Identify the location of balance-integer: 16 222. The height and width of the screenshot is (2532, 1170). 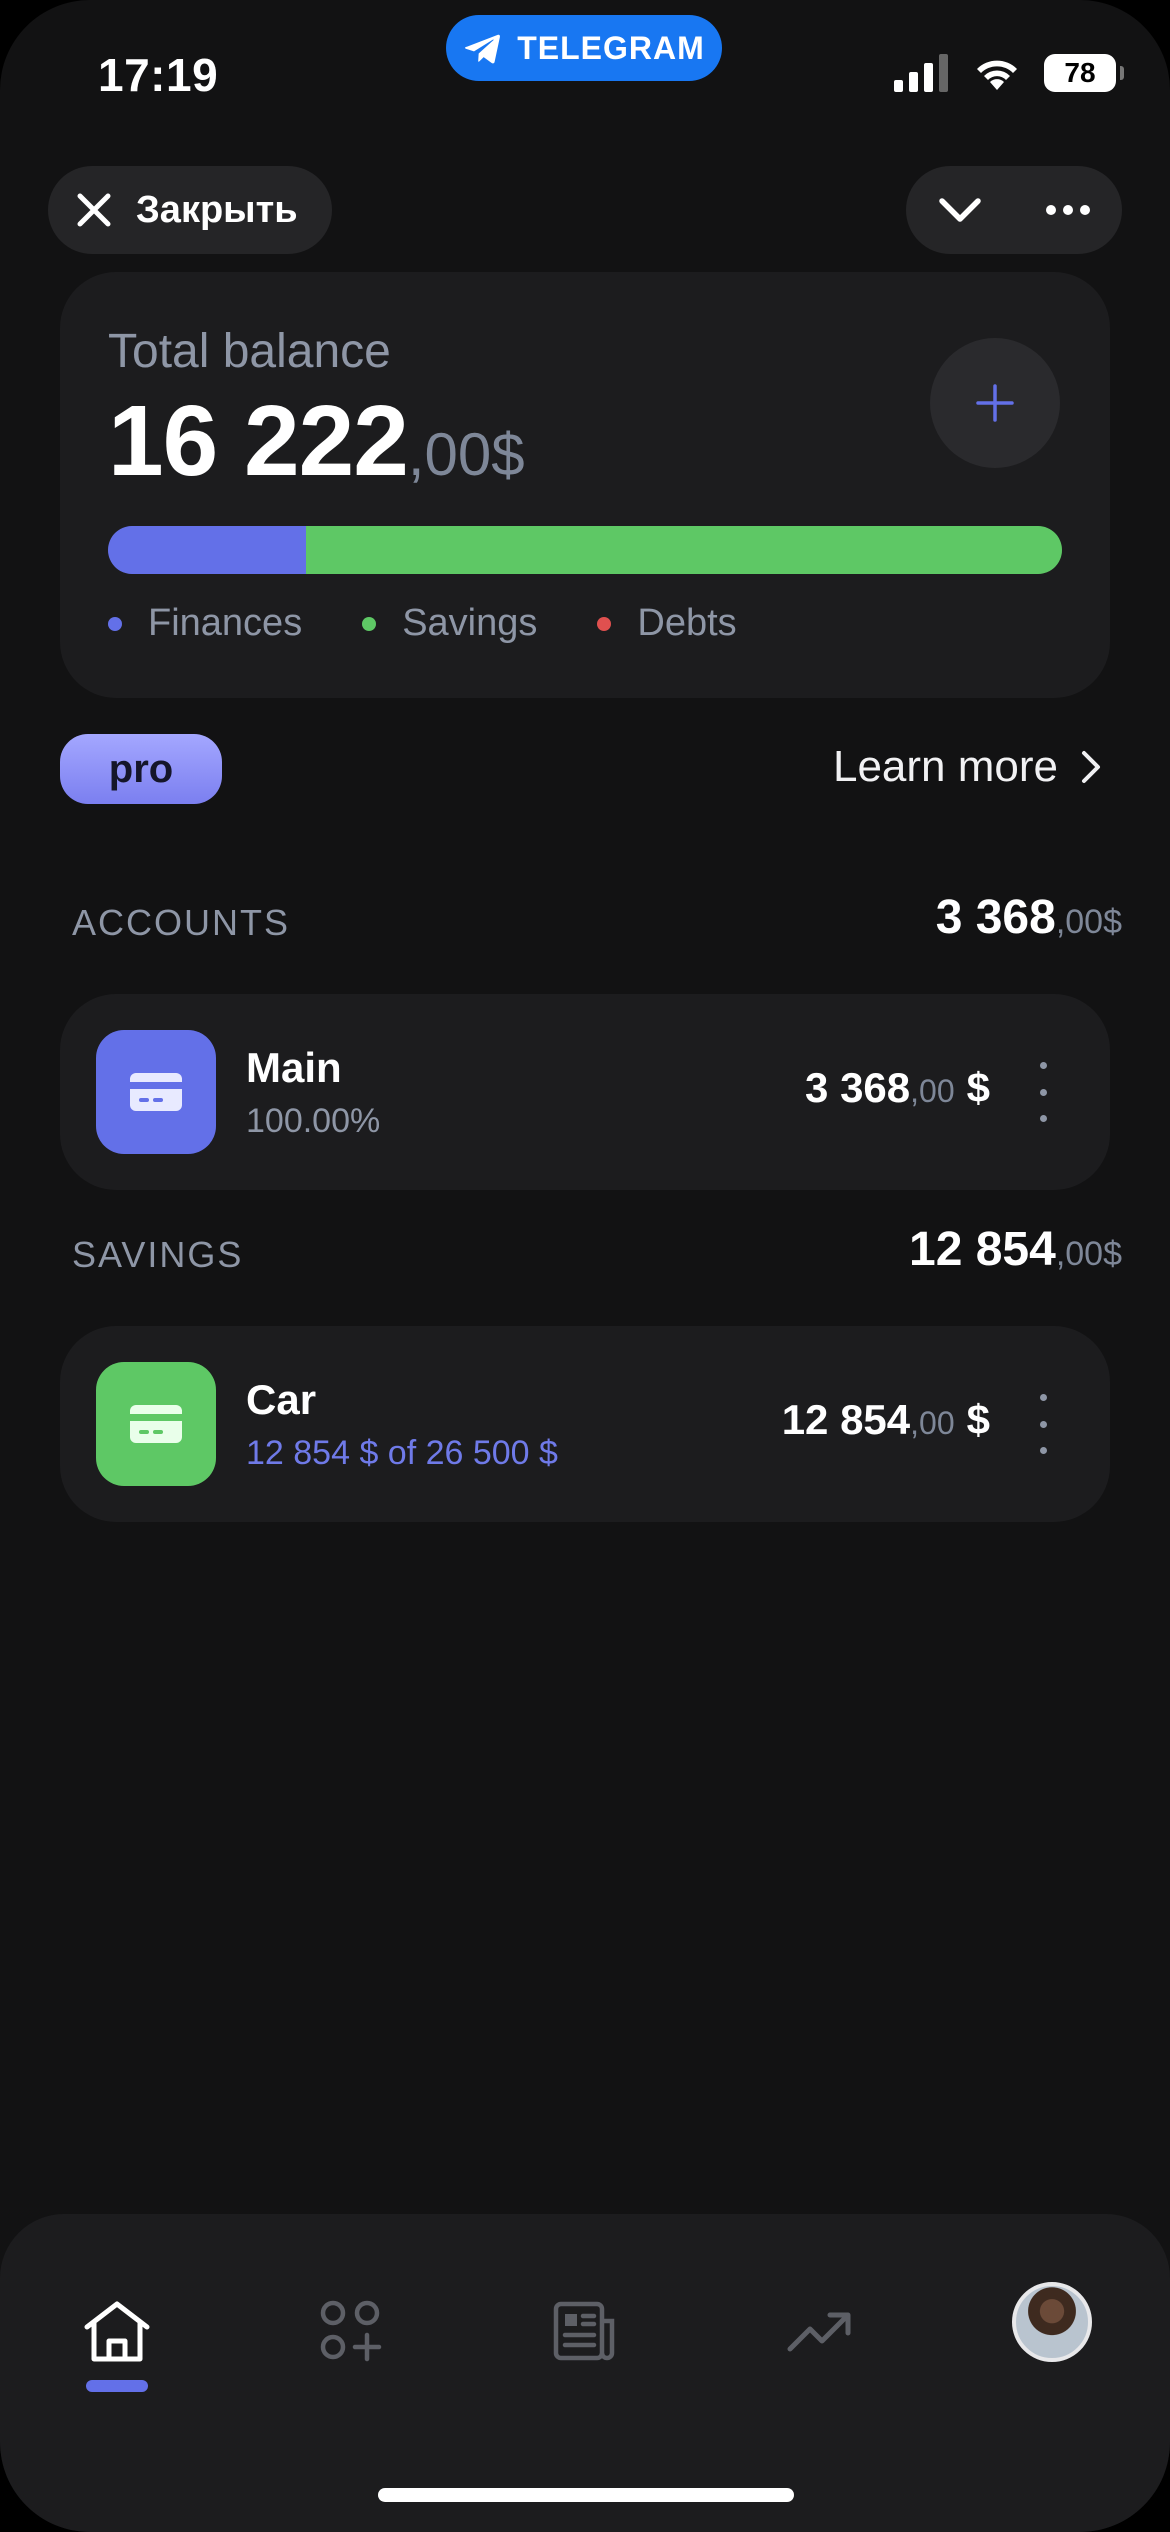
(258, 441).